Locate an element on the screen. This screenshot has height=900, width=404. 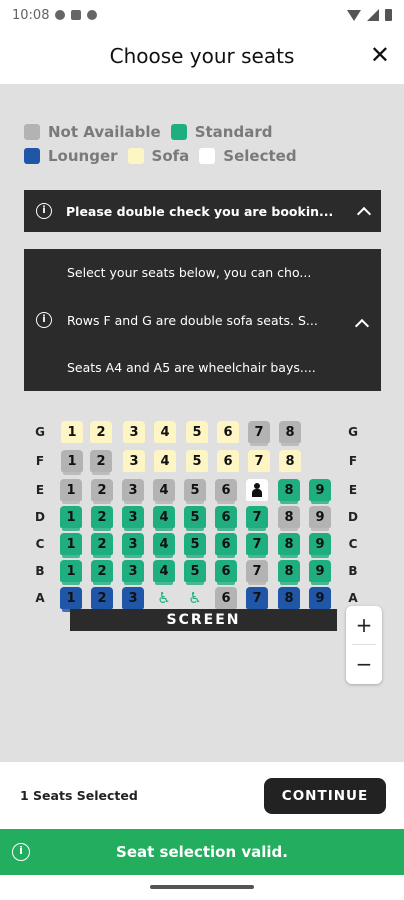
legend-selected: Selected is located at coordinates (248, 156).